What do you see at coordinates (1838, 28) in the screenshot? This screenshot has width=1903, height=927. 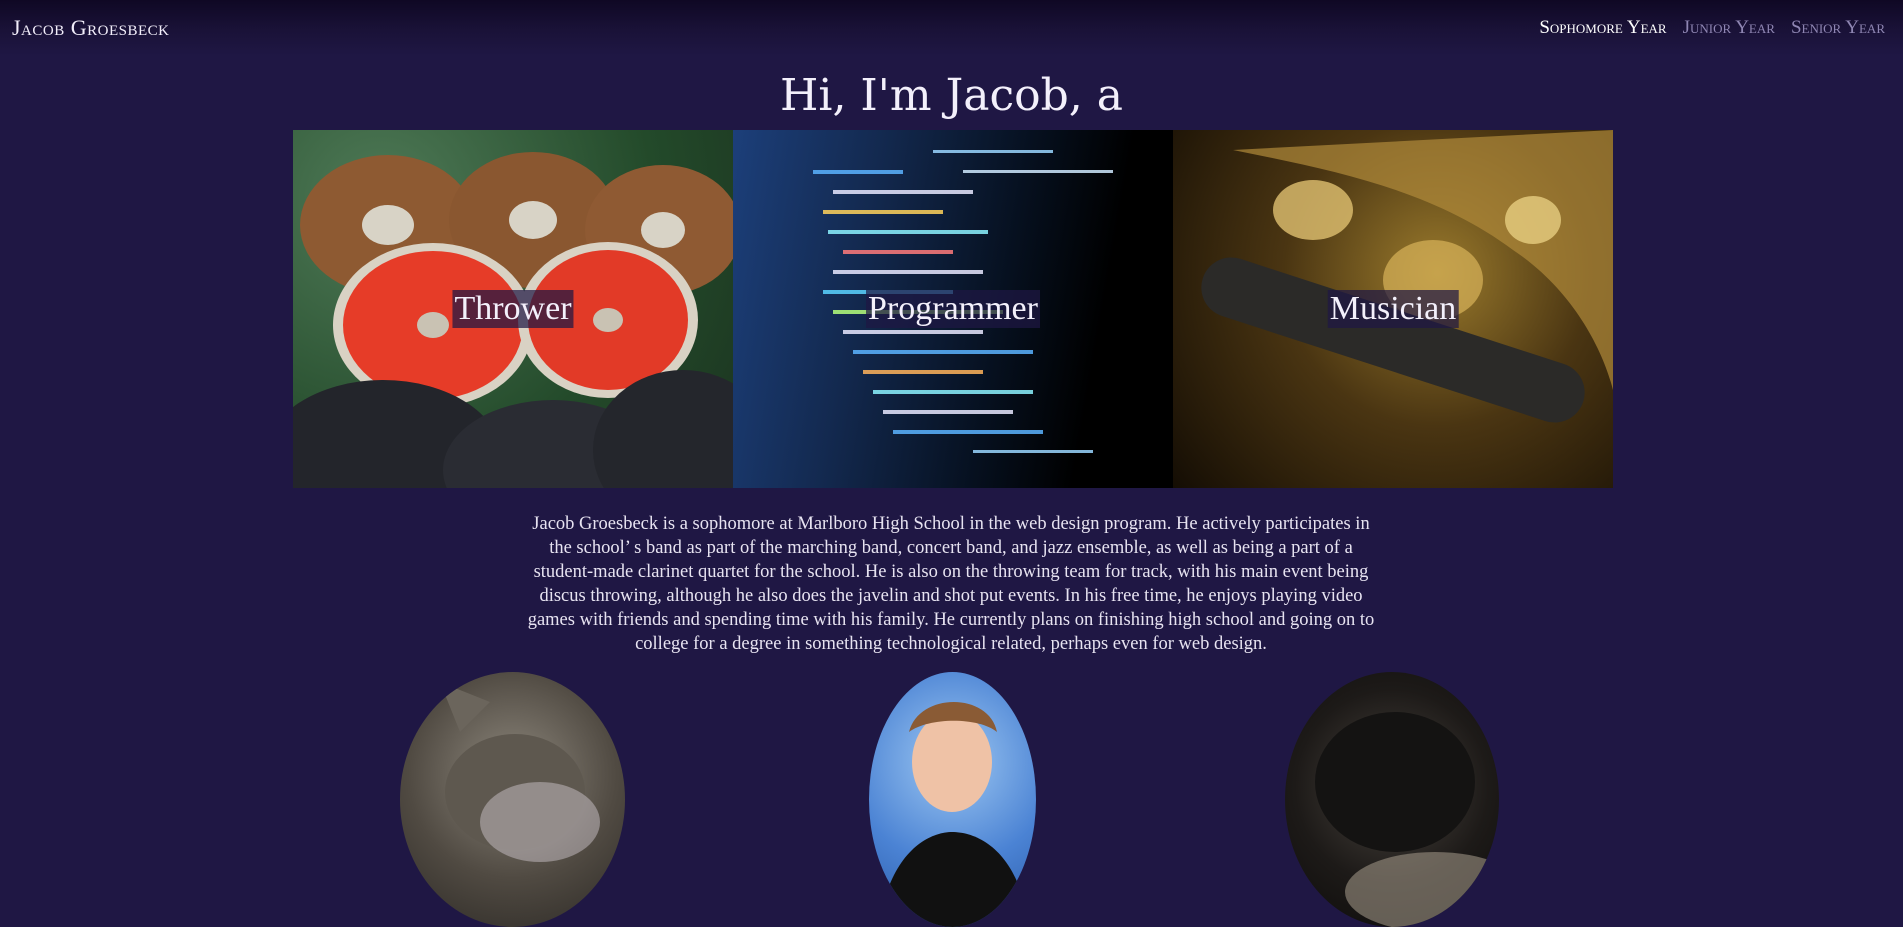 I see `nav-link-senior-year: Senior Year` at bounding box center [1838, 28].